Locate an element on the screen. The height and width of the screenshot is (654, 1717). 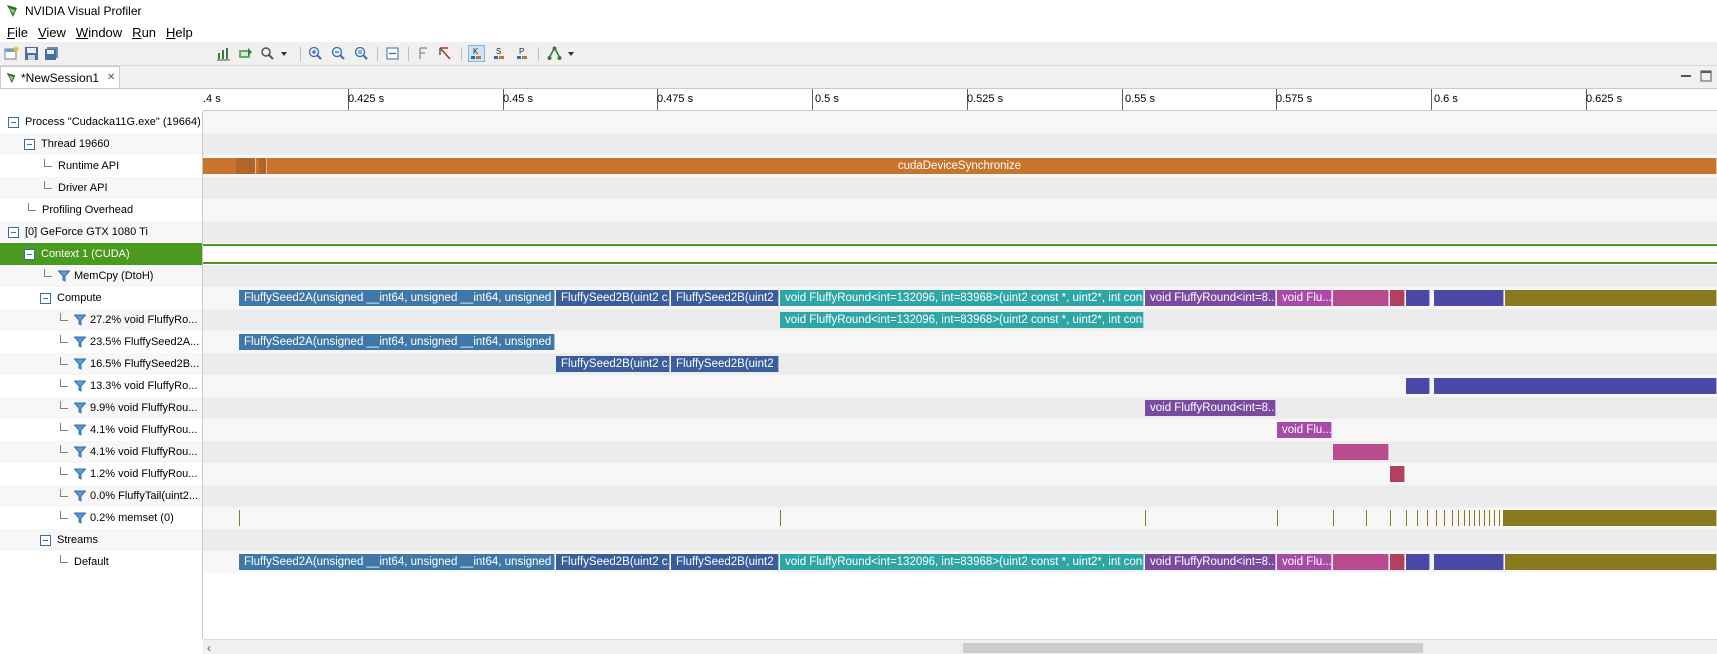
menu-file: File is located at coordinates (17, 32).